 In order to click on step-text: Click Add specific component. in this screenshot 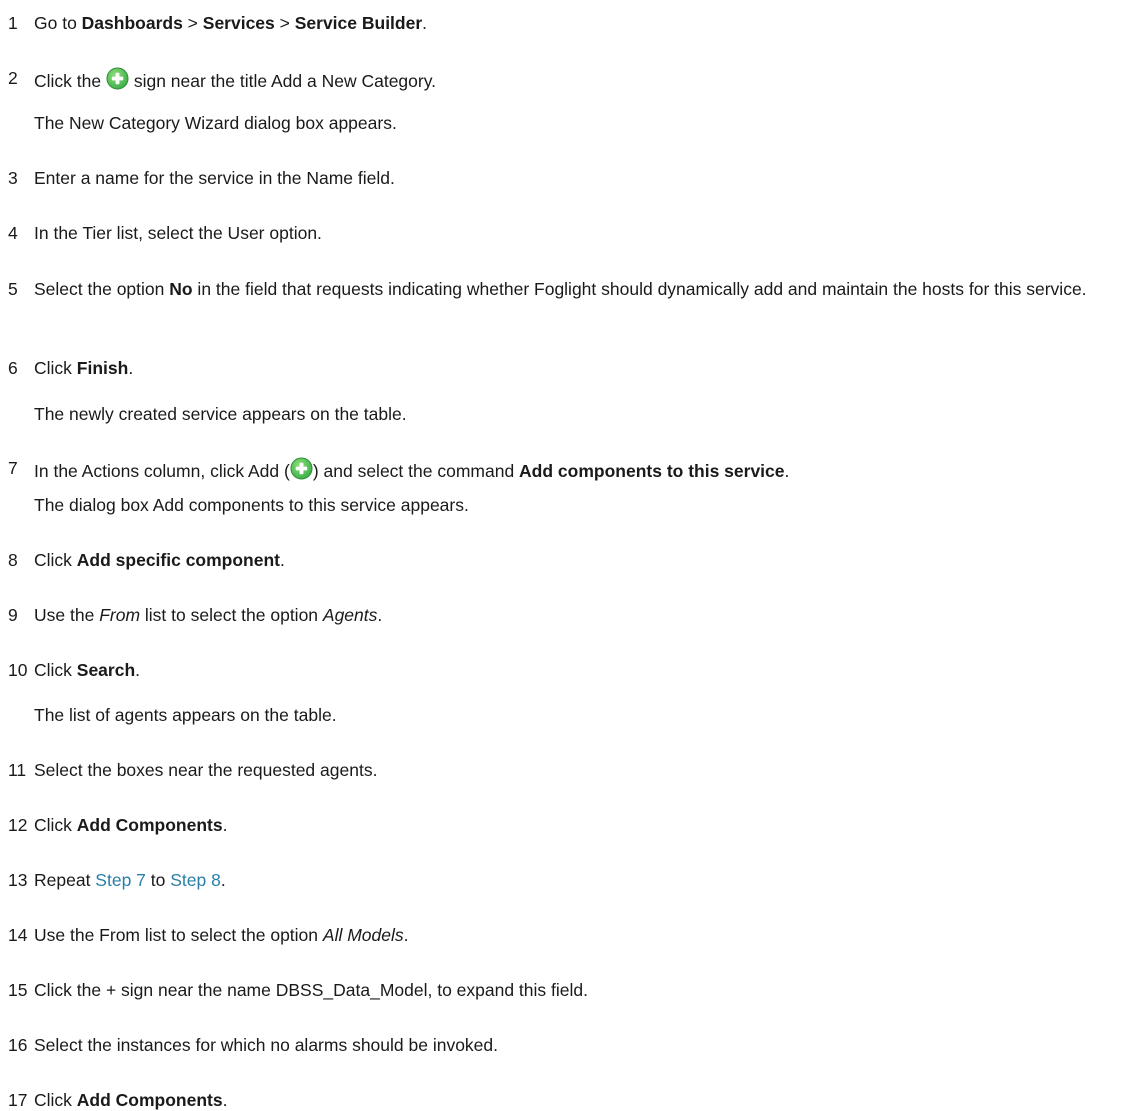, I will do `click(570, 560)`.